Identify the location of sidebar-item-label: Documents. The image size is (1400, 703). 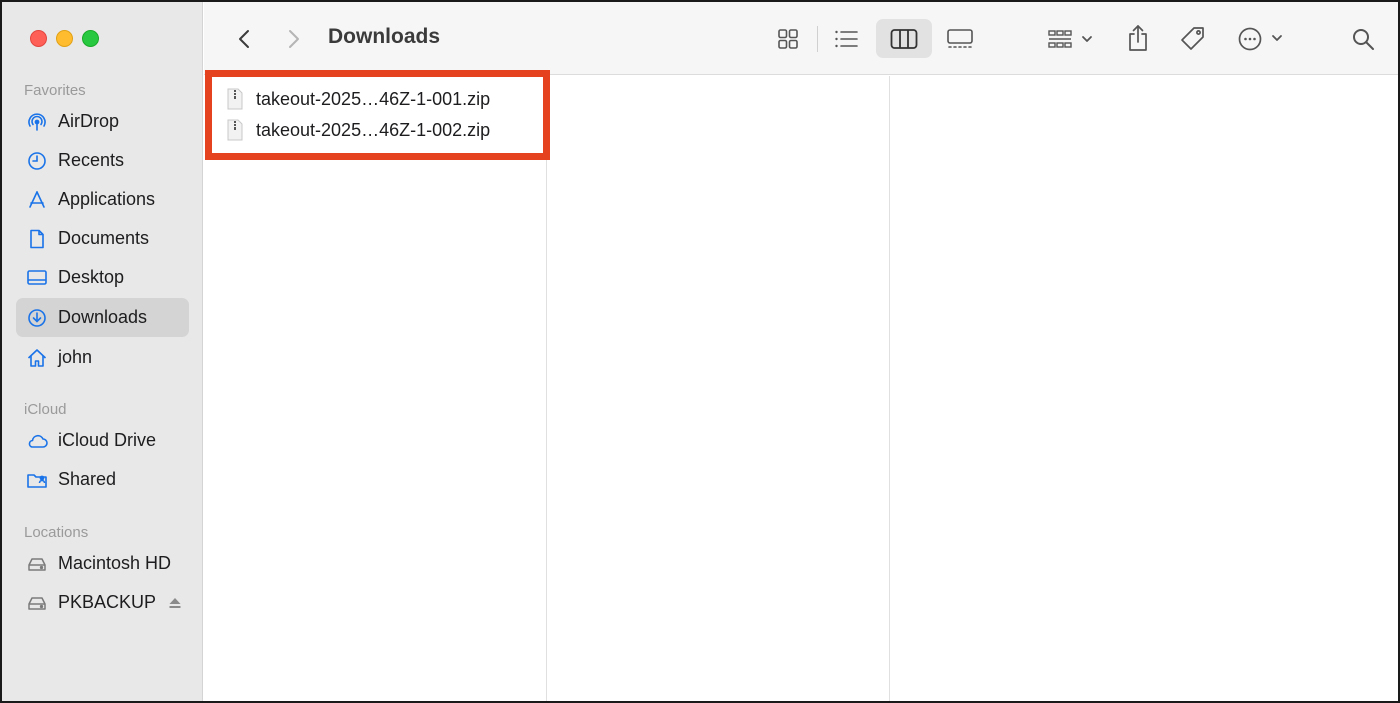
(104, 238).